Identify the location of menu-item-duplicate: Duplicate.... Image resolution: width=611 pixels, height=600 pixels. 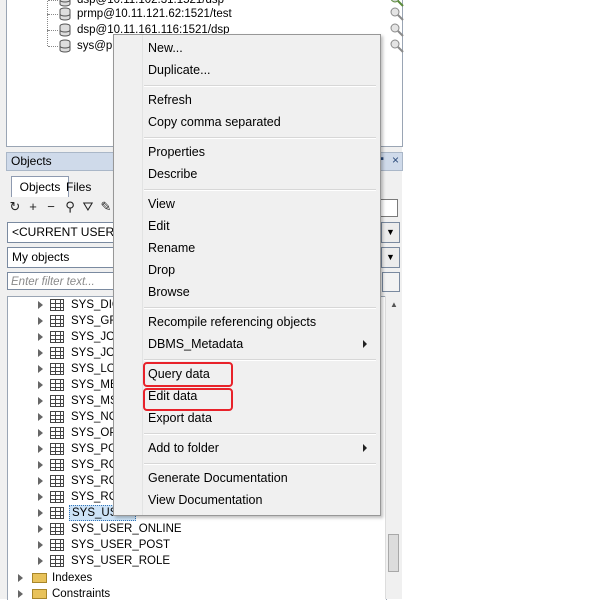
(179, 70).